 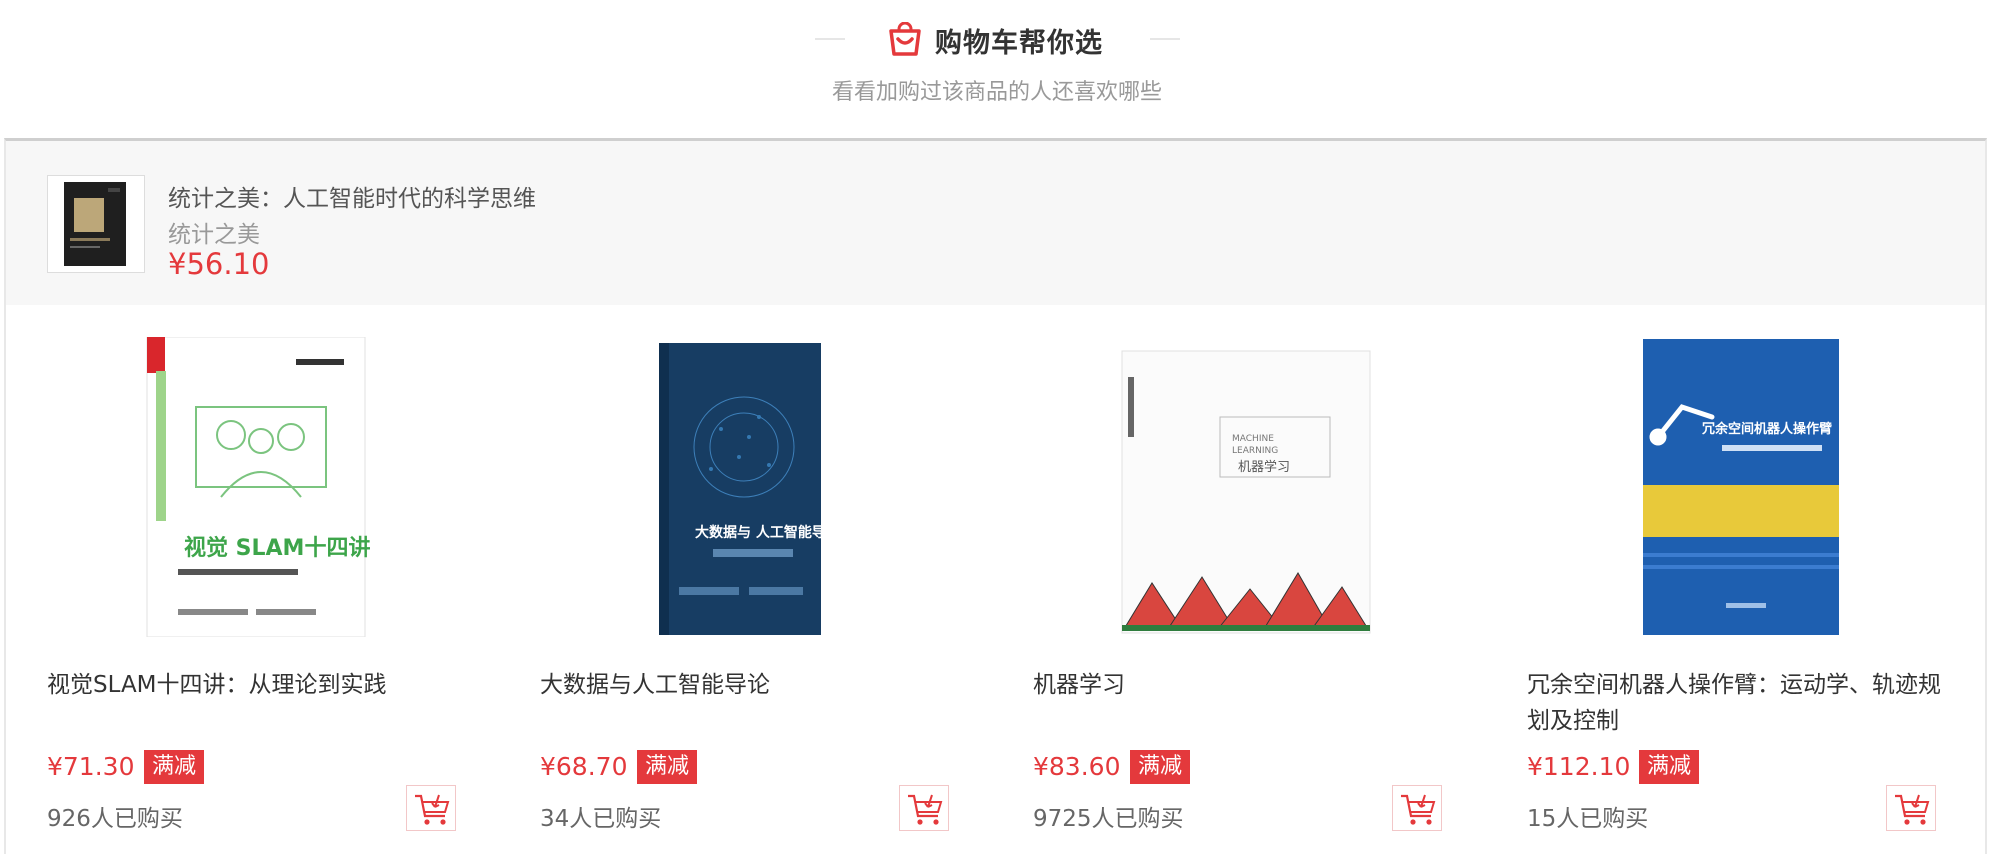 I want to click on product-name: 机器学习, so click(x=1243, y=685).